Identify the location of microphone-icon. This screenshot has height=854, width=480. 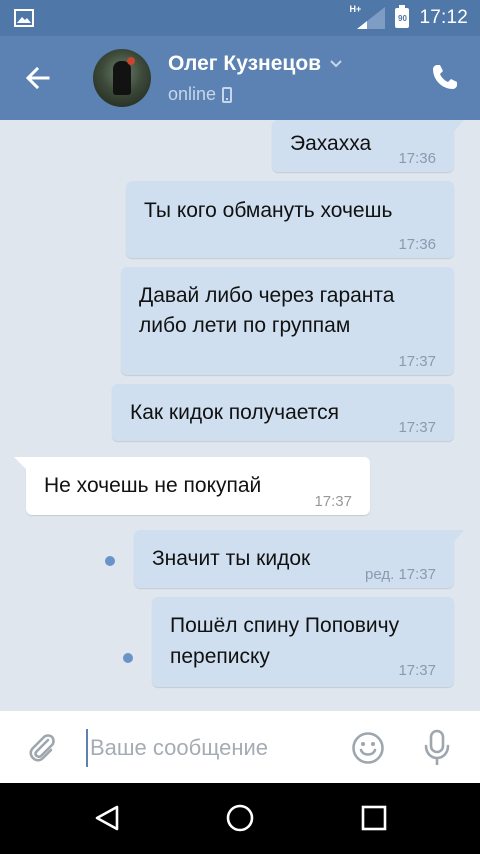
(437, 748).